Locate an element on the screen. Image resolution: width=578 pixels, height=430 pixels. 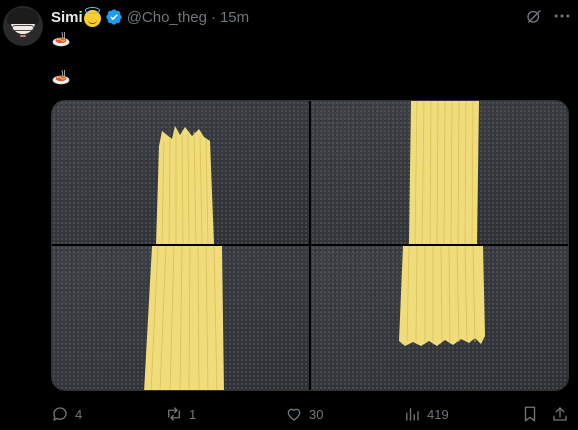
smiling-face-with-halo-icon is located at coordinates (92, 16).